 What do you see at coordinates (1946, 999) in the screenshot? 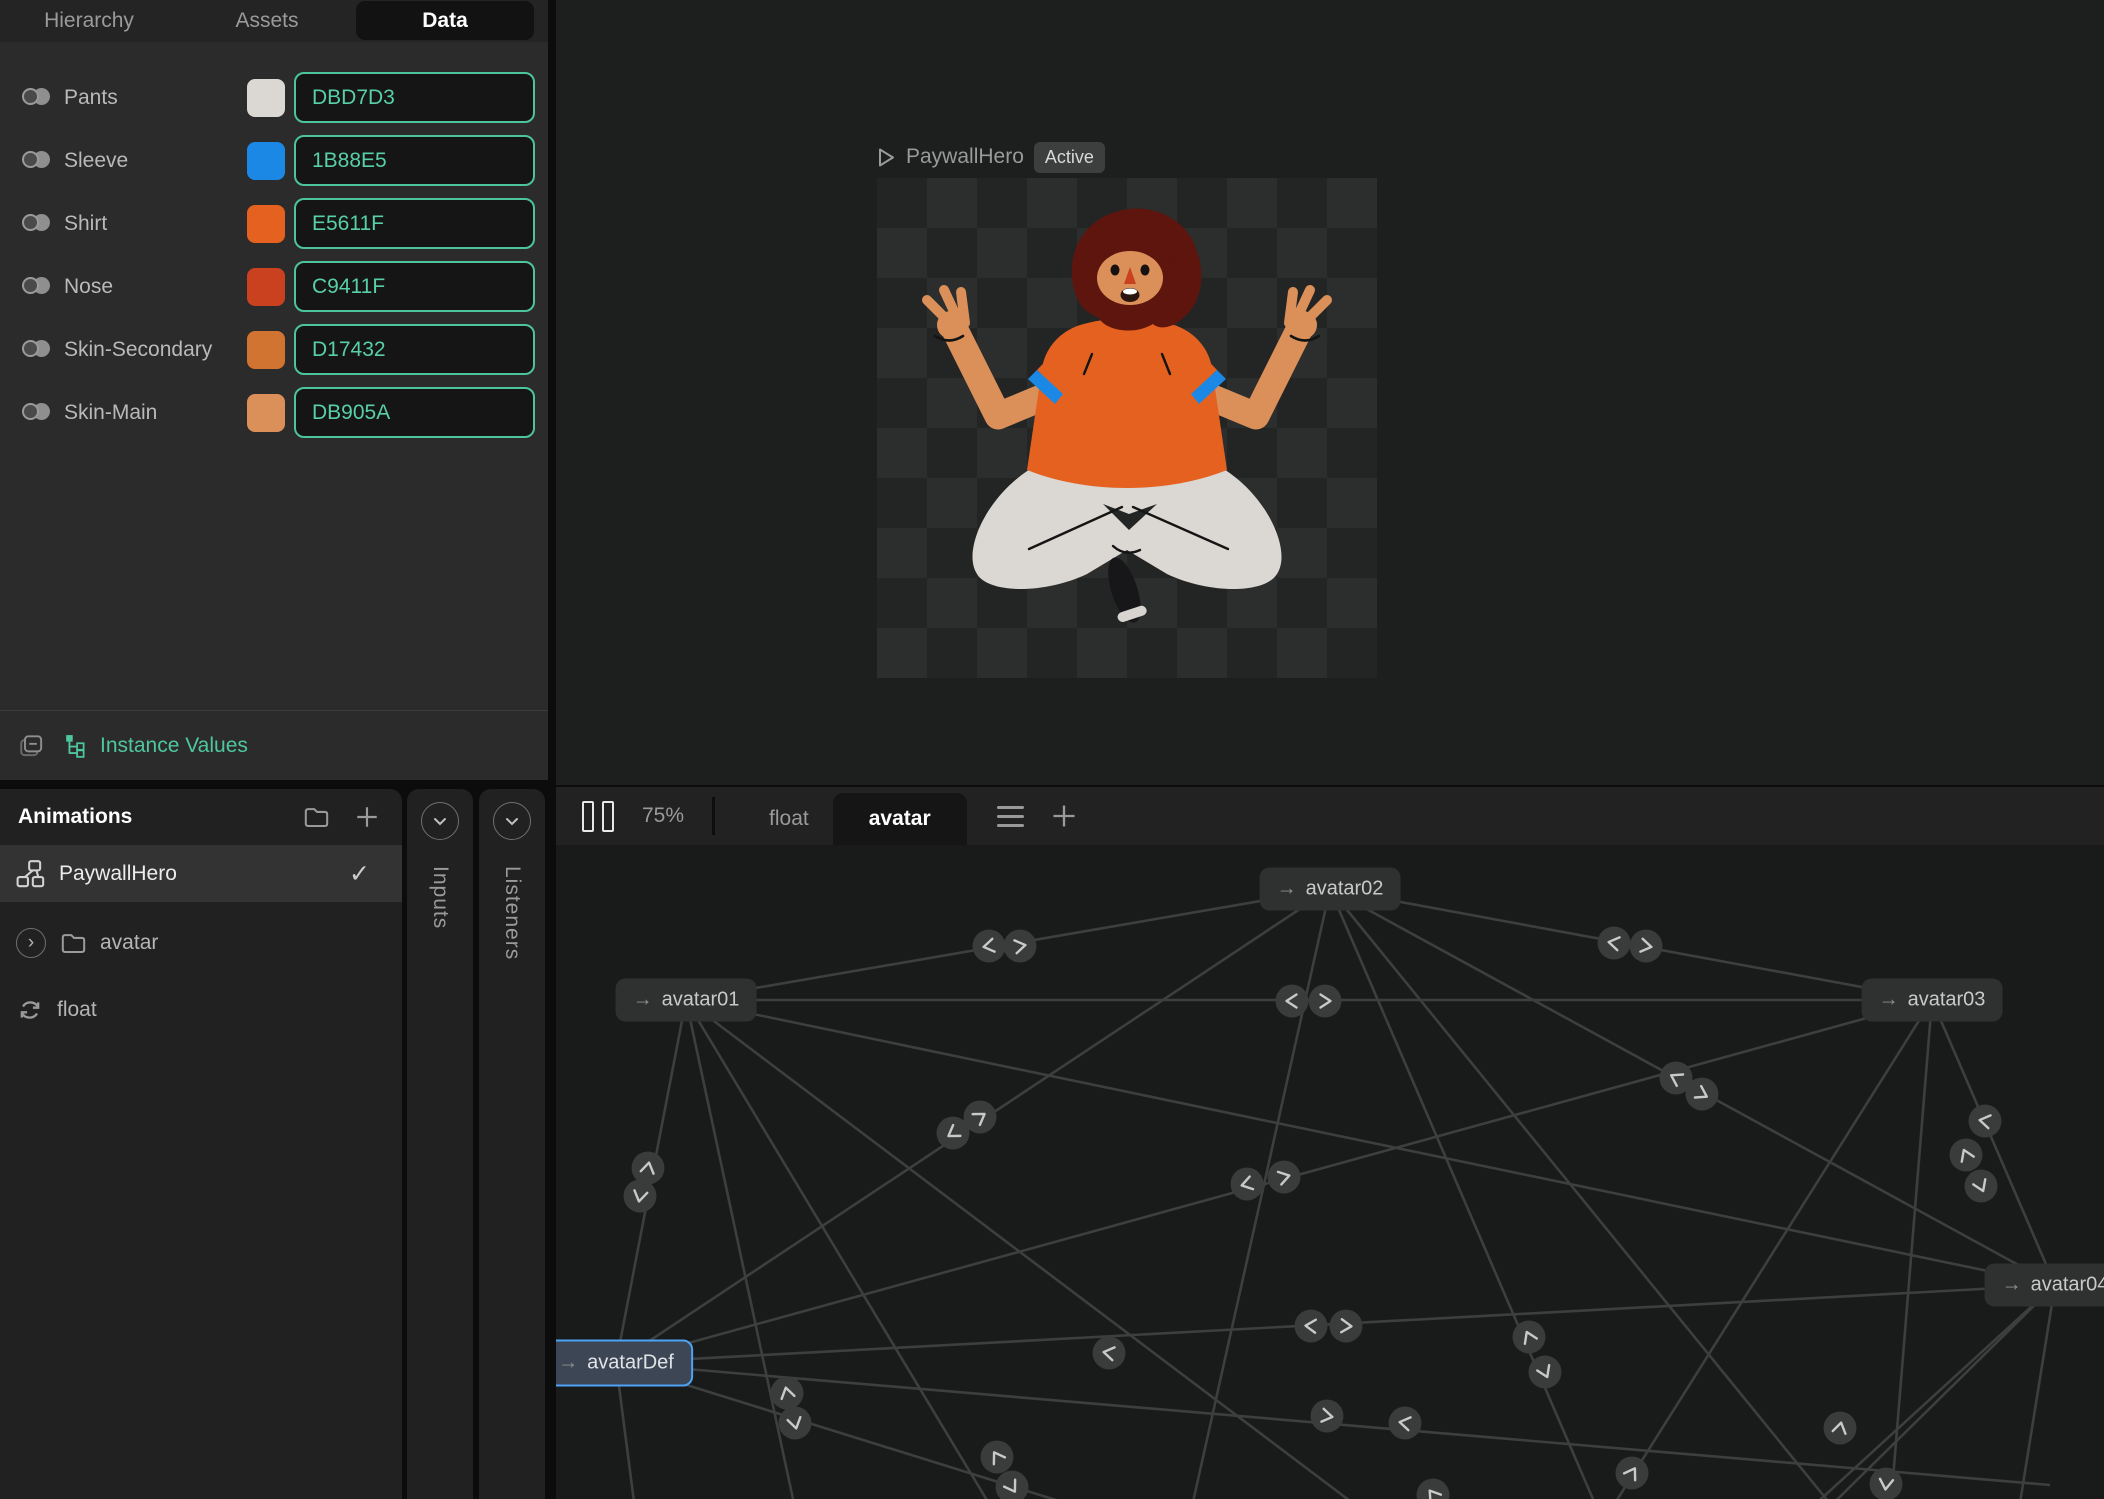
I see `state-node-label: avatar03` at bounding box center [1946, 999].